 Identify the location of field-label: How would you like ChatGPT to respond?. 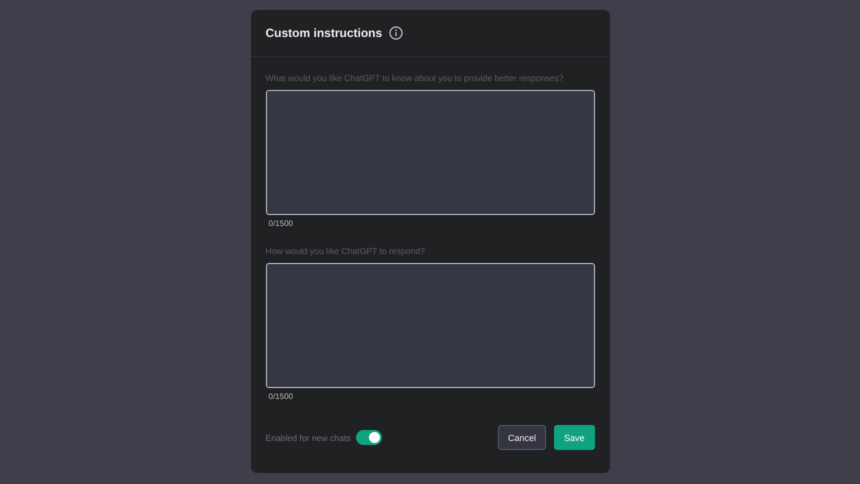
(346, 251).